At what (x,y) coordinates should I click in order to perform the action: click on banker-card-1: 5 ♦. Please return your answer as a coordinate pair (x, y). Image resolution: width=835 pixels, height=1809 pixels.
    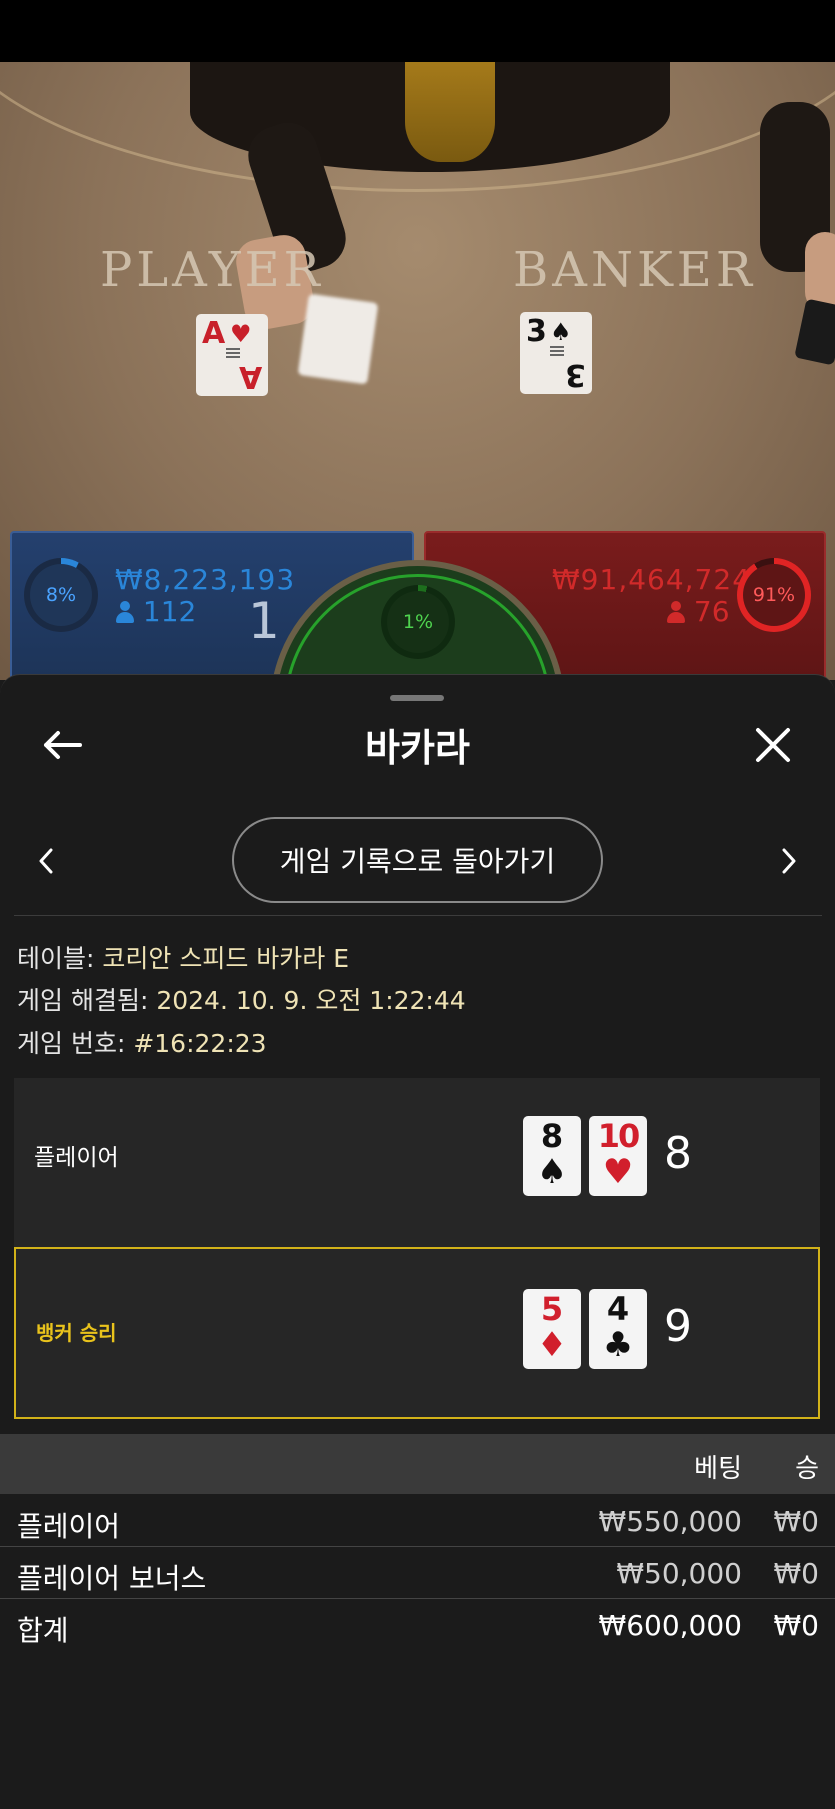
    Looking at the image, I should click on (552, 1329).